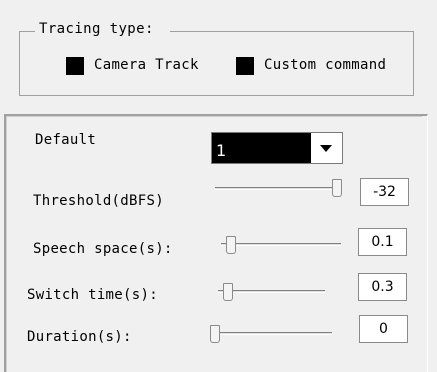 The height and width of the screenshot is (372, 437). Describe the element at coordinates (326, 148) in the screenshot. I see `chevron-down-icon` at that location.